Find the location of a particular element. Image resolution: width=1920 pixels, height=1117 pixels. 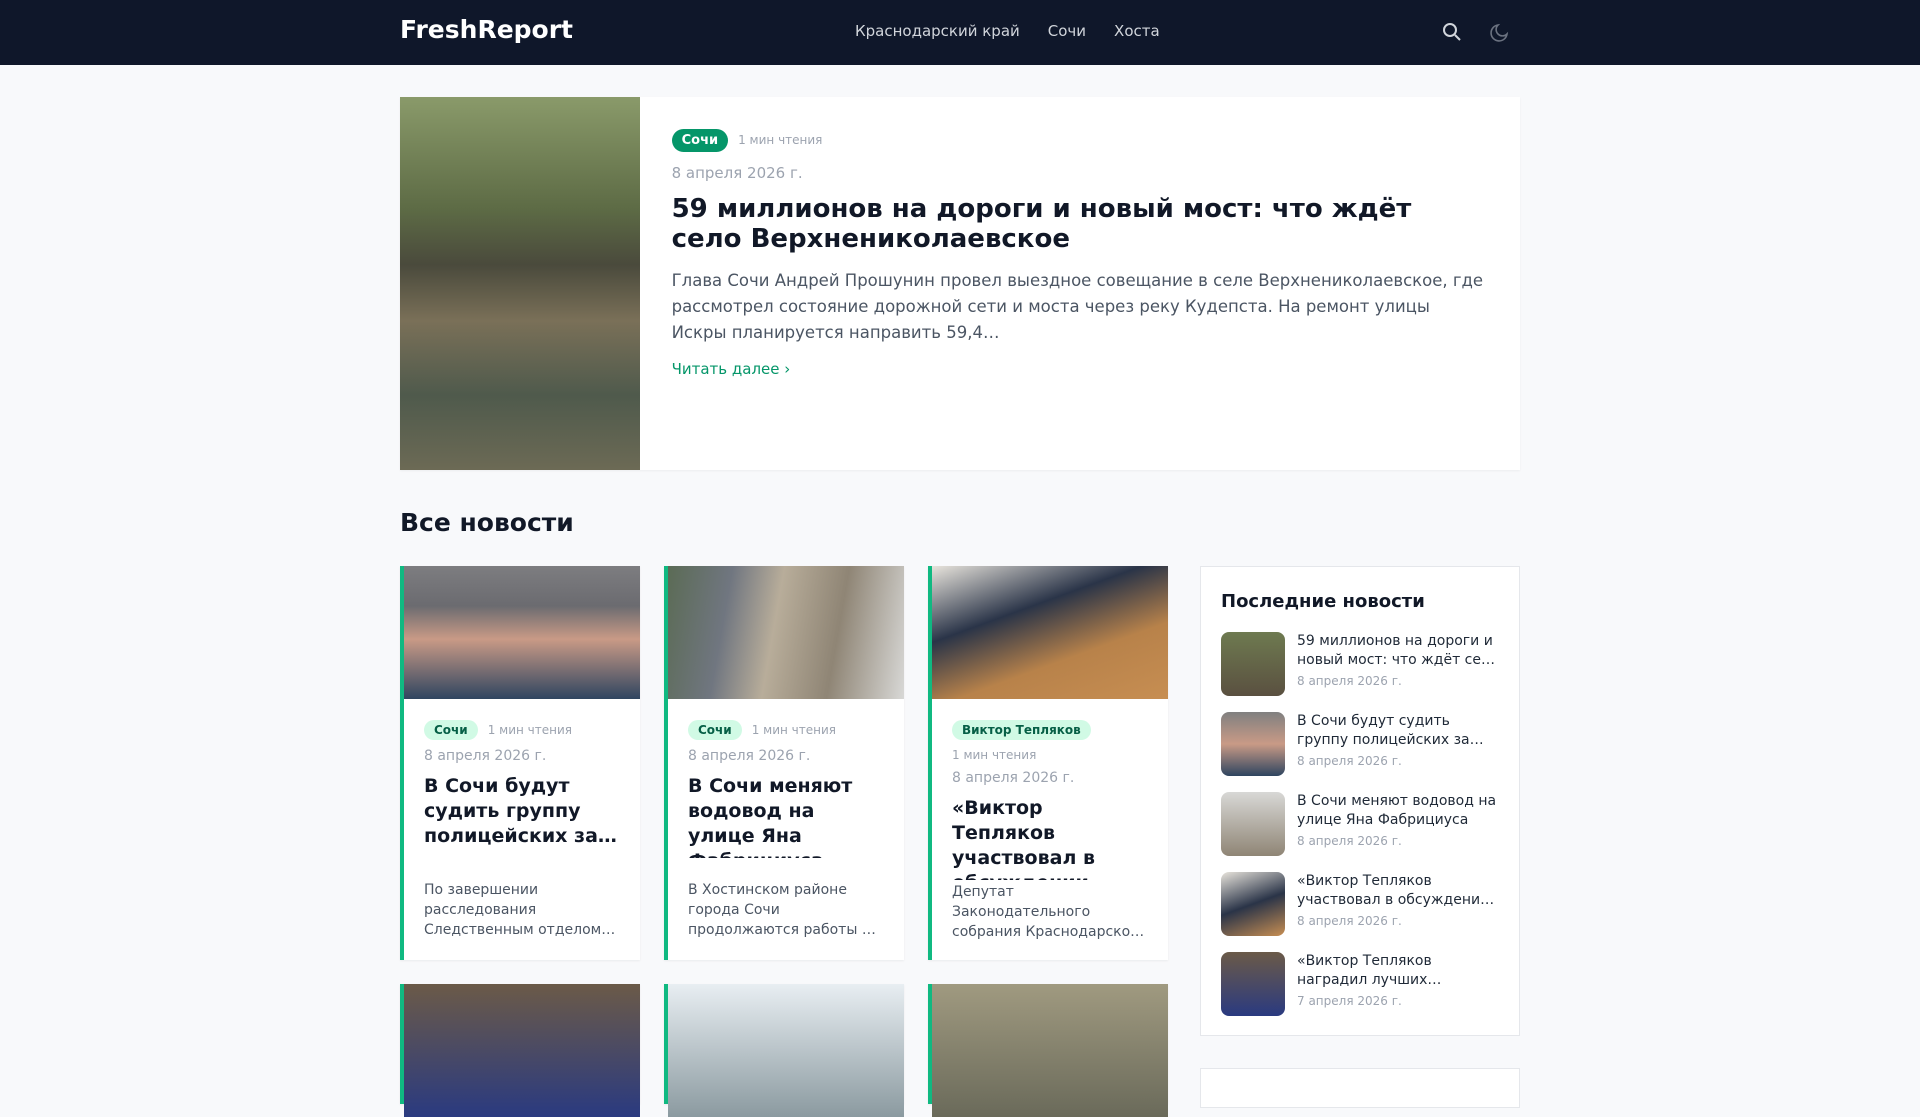

search-icon is located at coordinates (1452, 32).